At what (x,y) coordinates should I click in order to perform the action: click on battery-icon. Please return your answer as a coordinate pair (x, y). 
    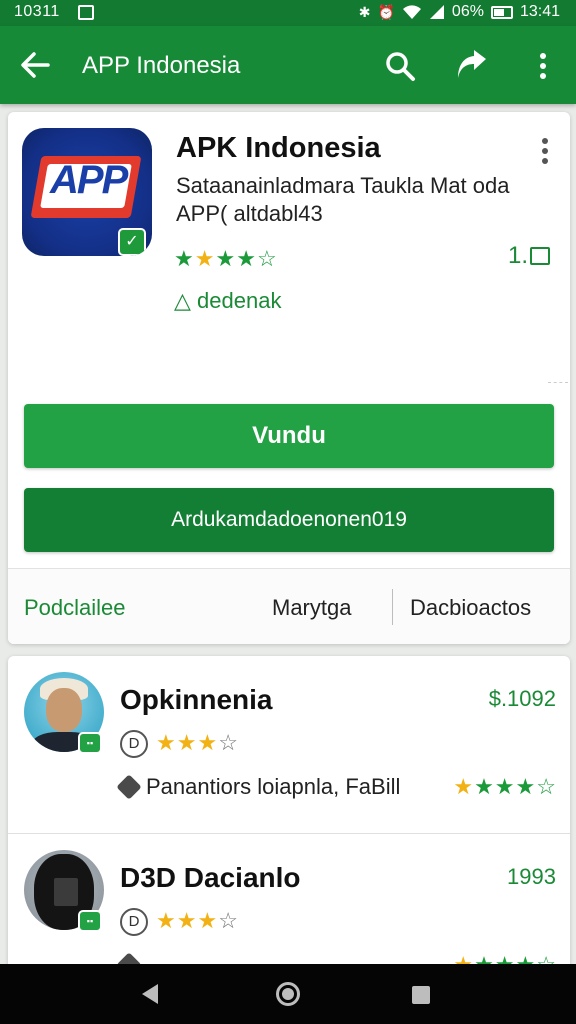
    Looking at the image, I should click on (501, 12).